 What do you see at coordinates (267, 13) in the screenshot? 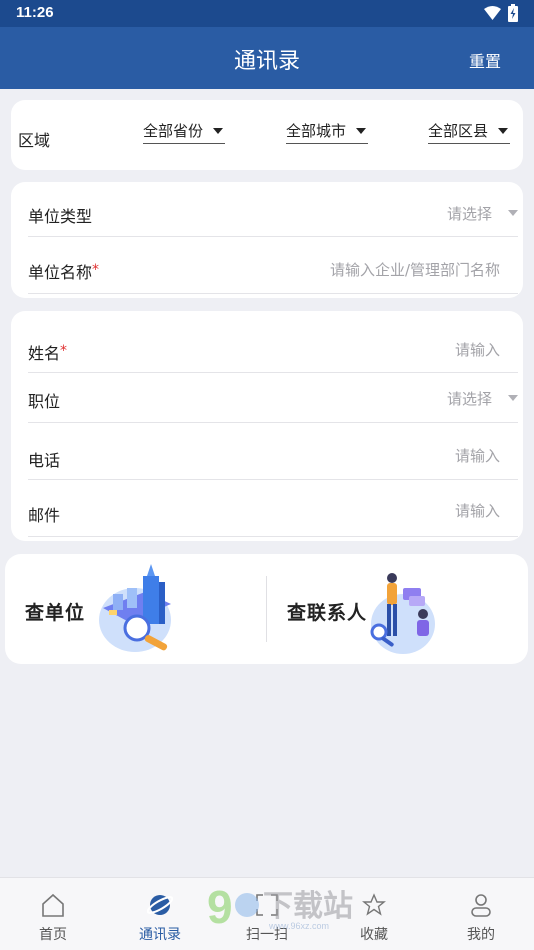
I see `status-bar: 11:26` at bounding box center [267, 13].